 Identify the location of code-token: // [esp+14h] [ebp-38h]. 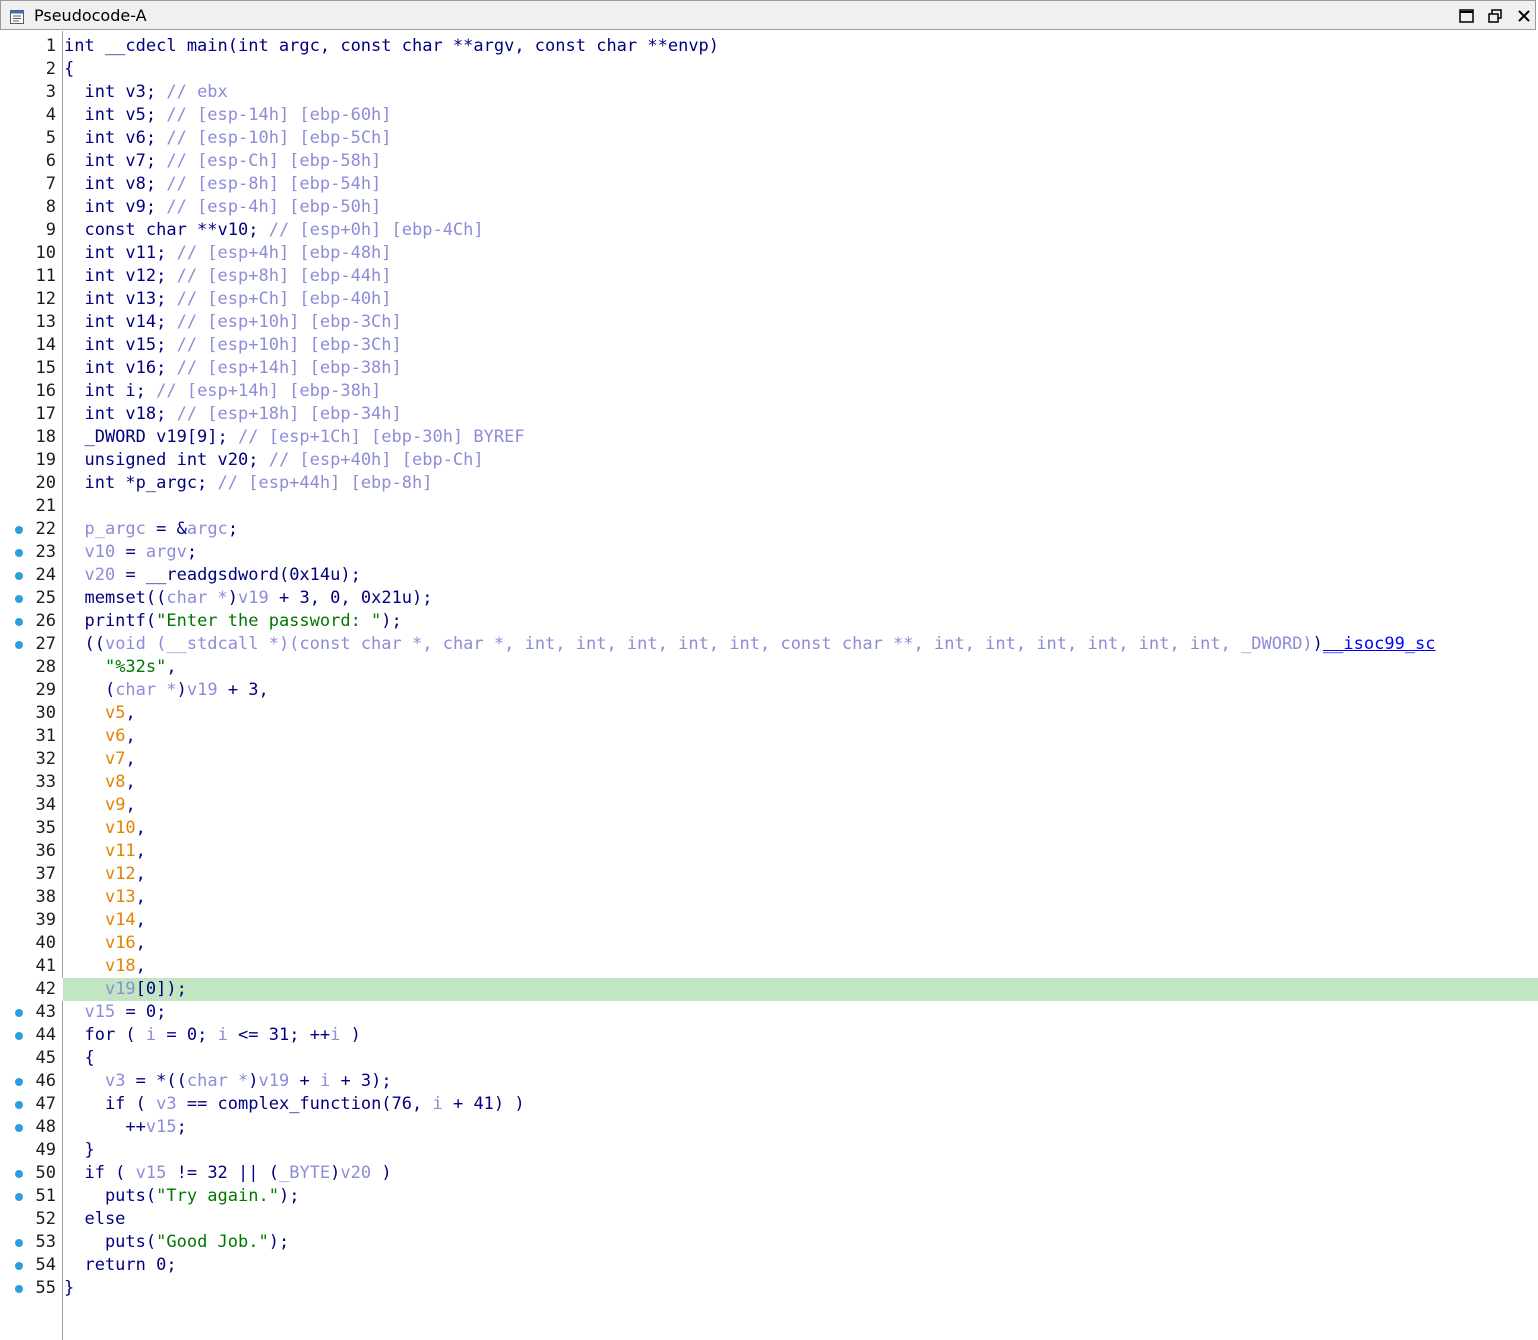
(289, 368).